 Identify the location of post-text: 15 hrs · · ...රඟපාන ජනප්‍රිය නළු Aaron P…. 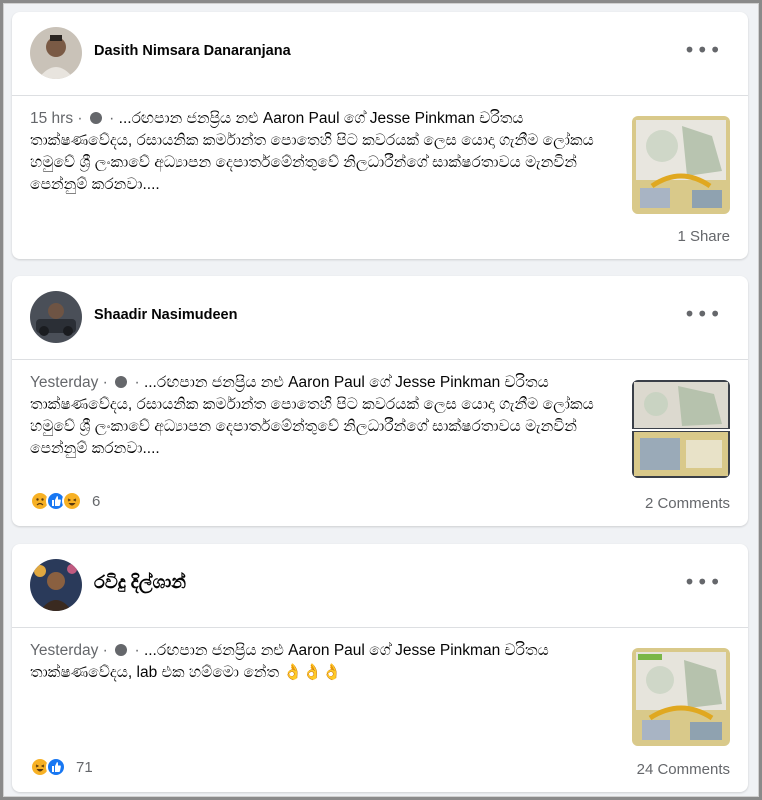
(321, 152).